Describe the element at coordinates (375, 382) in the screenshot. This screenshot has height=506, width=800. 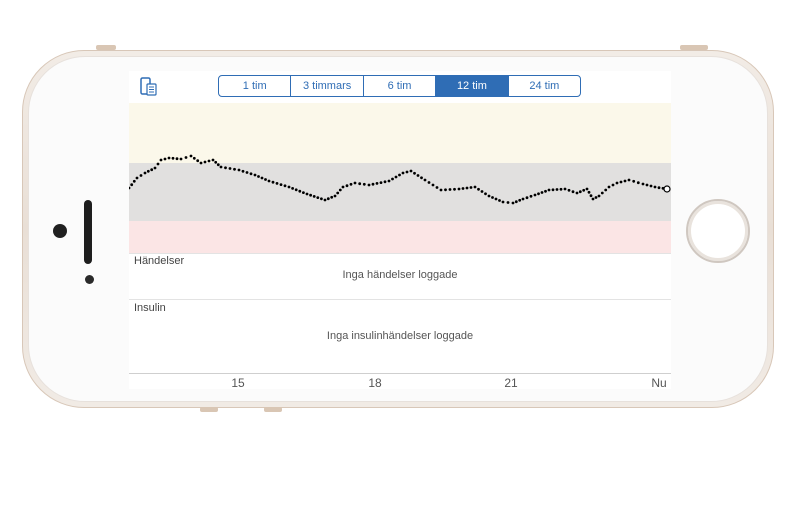
I see `axis-tick: 18` at that location.